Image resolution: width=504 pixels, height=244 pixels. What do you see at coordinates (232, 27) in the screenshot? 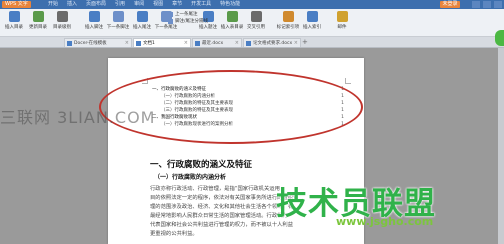
I see `ribbon-button-label: 插入表目录` at bounding box center [232, 27].